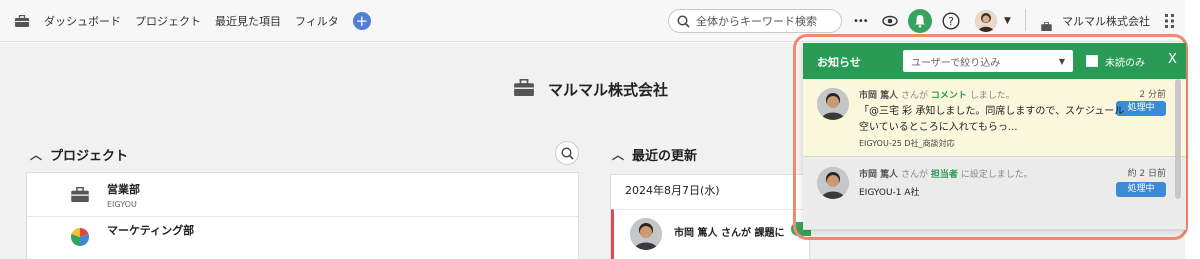 The width and height of the screenshot is (1200, 259). I want to click on projects-section-header: ︿ プロジェクト, so click(79, 154).